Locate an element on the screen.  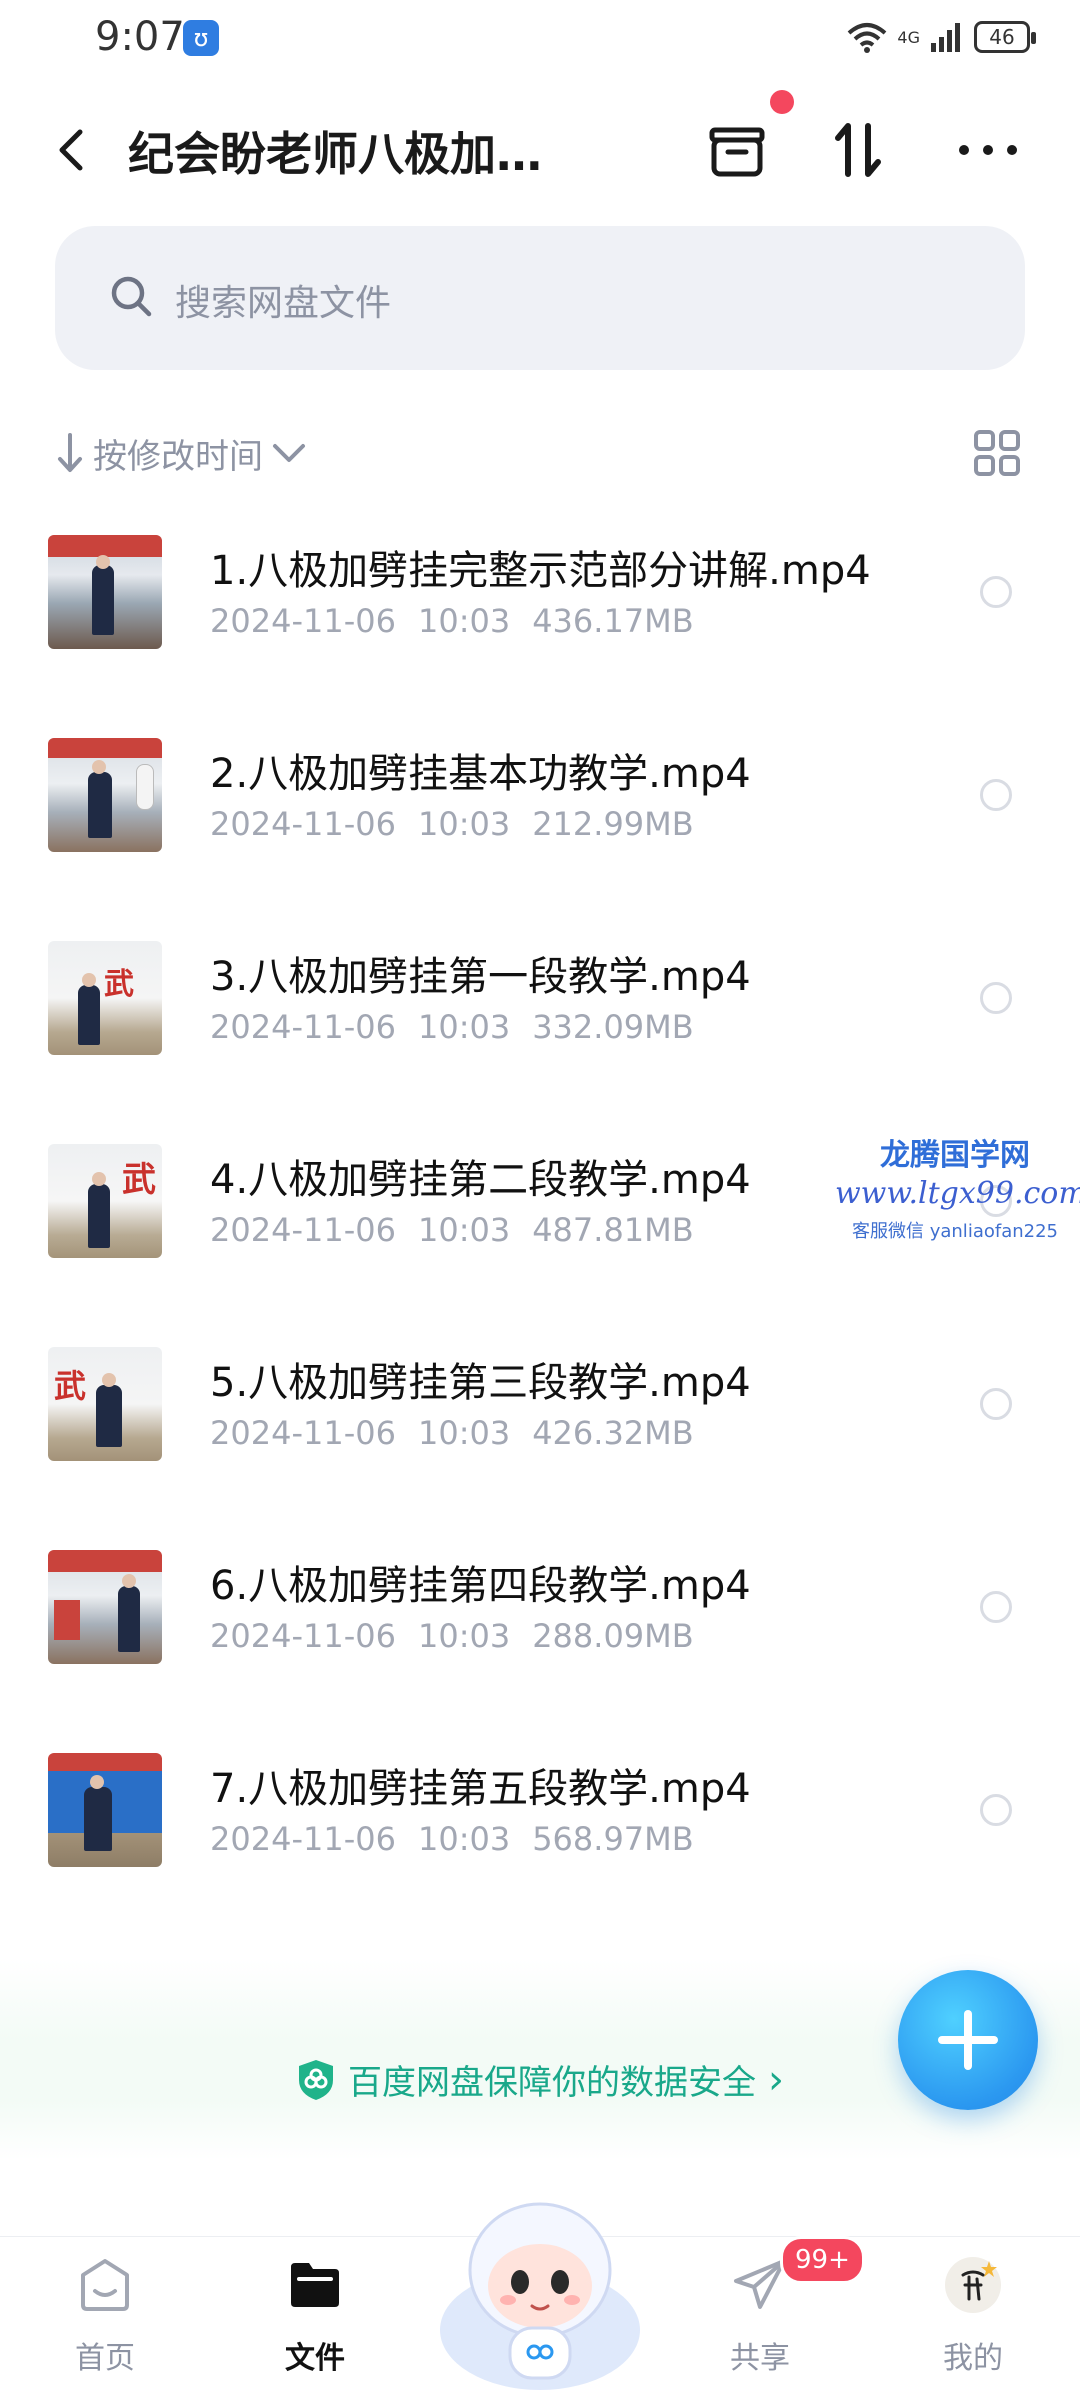
trash-box-icon is located at coordinates (737, 152).